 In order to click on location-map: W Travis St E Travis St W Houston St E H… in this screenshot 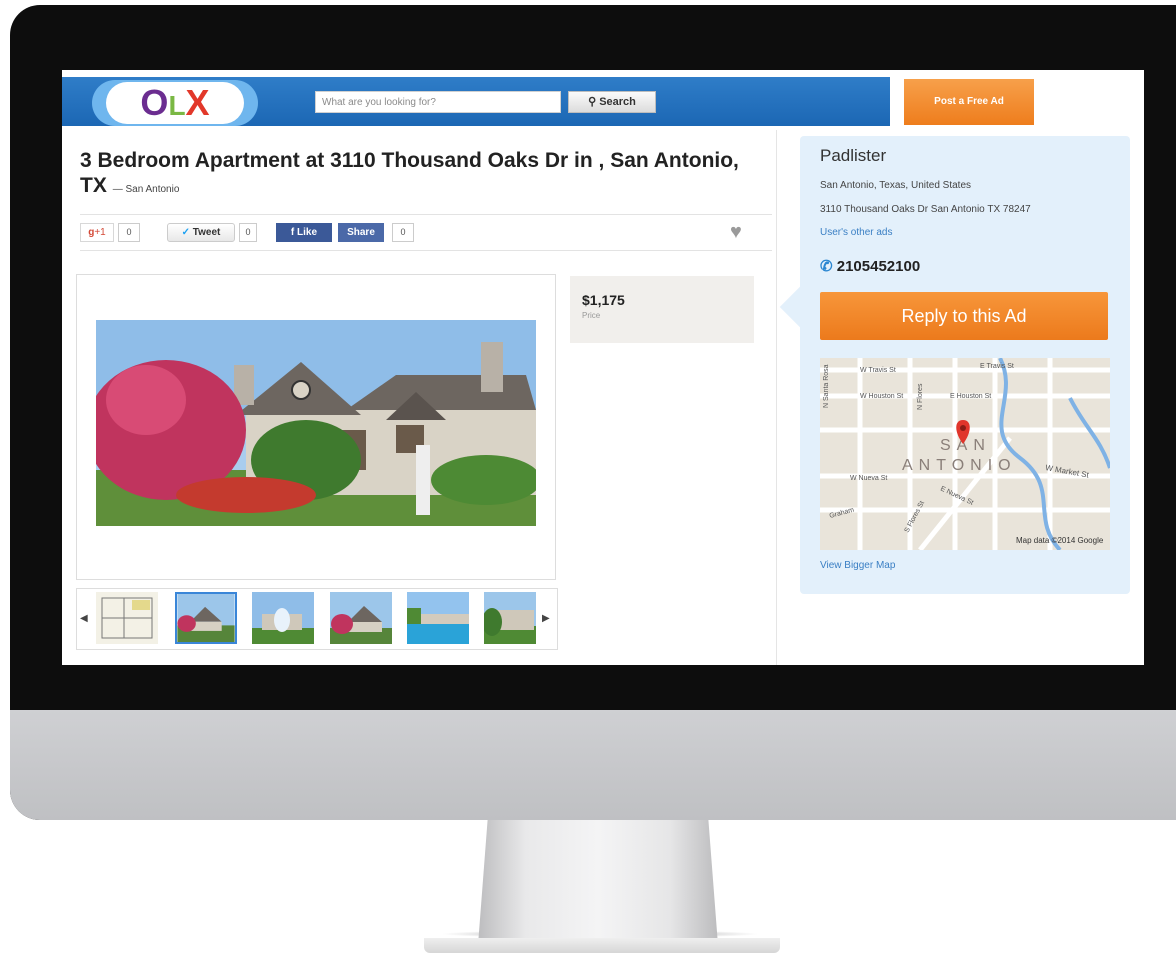, I will do `click(965, 454)`.